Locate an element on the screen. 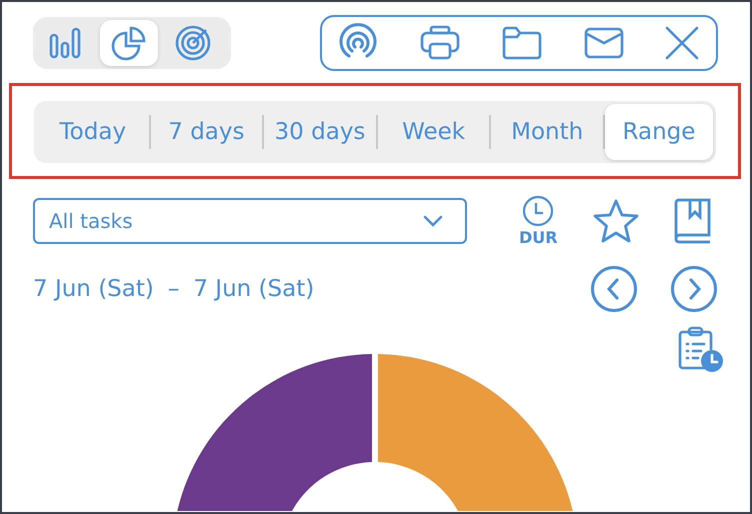 The image size is (752, 514). period-tab: Month is located at coordinates (547, 132).